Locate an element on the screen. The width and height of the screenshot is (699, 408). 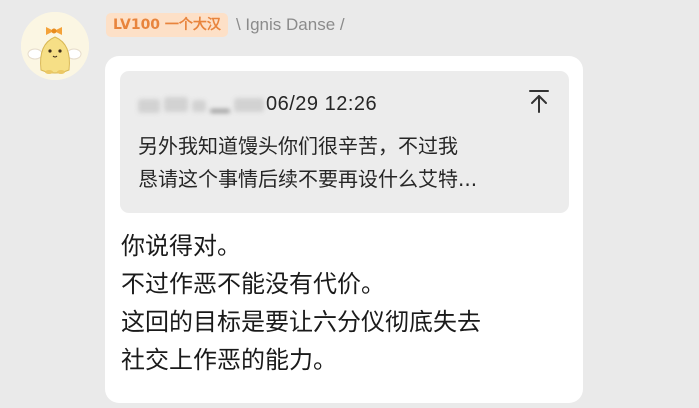
jump-to-top-icon is located at coordinates (539, 101).